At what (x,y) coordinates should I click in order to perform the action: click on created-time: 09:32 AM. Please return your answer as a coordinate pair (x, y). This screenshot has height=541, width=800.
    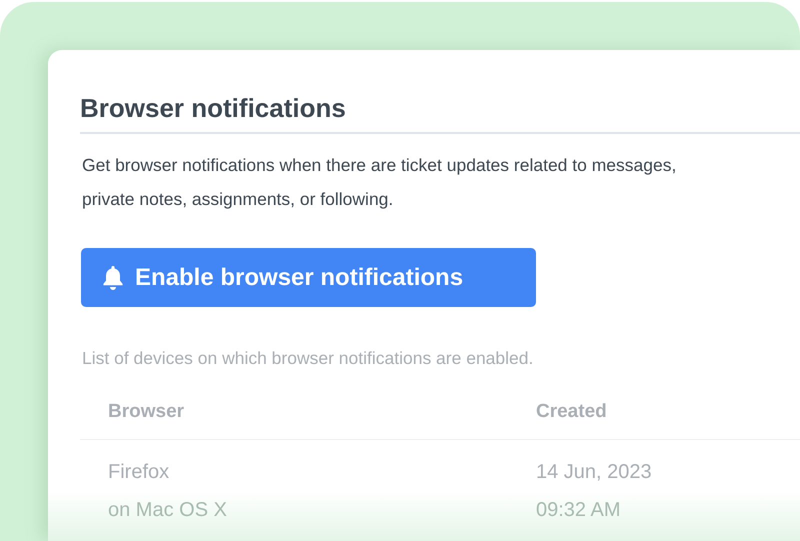
    Looking at the image, I should click on (579, 510).